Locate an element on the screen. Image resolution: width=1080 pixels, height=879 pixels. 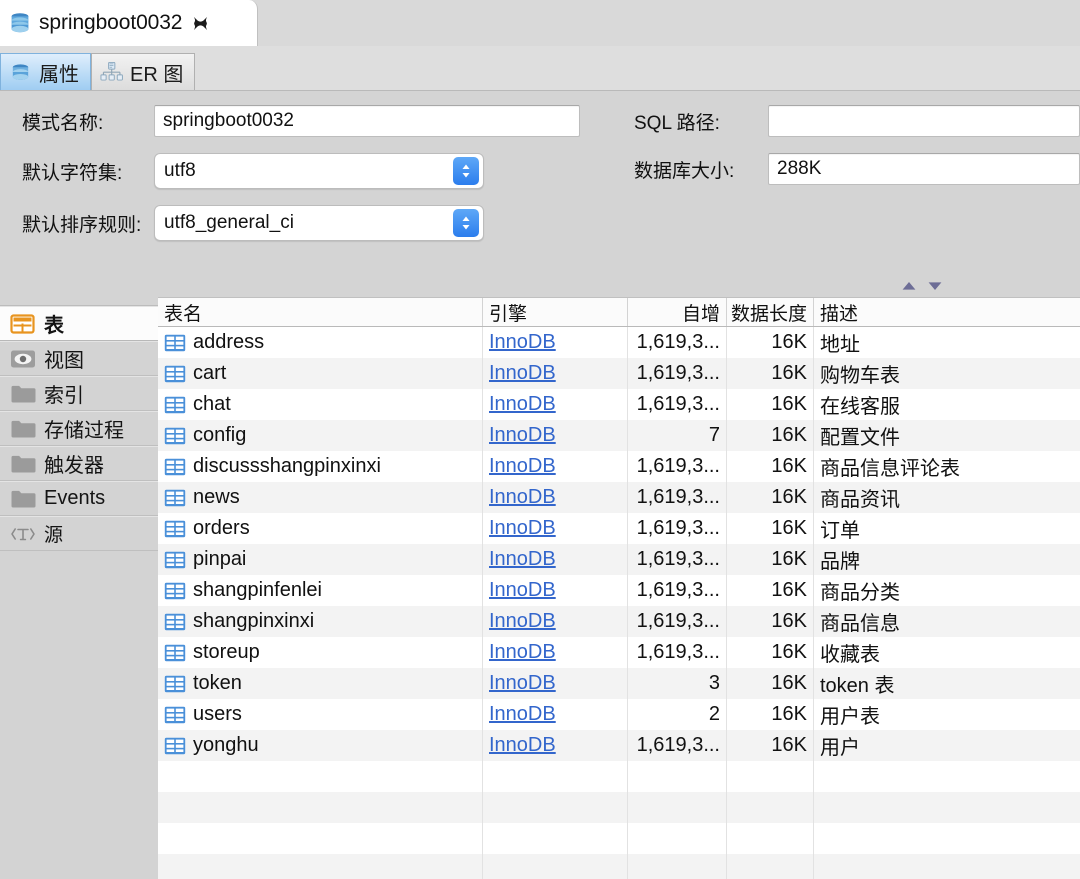
sidebar-item-triggers: 触发器 is located at coordinates (79, 463).